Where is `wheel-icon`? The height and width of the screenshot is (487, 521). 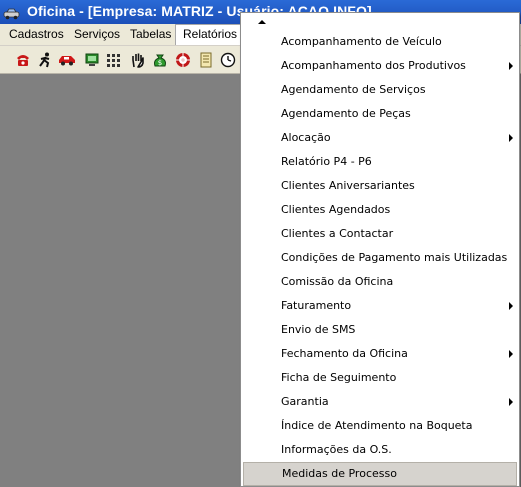
wheel-icon is located at coordinates (183, 60).